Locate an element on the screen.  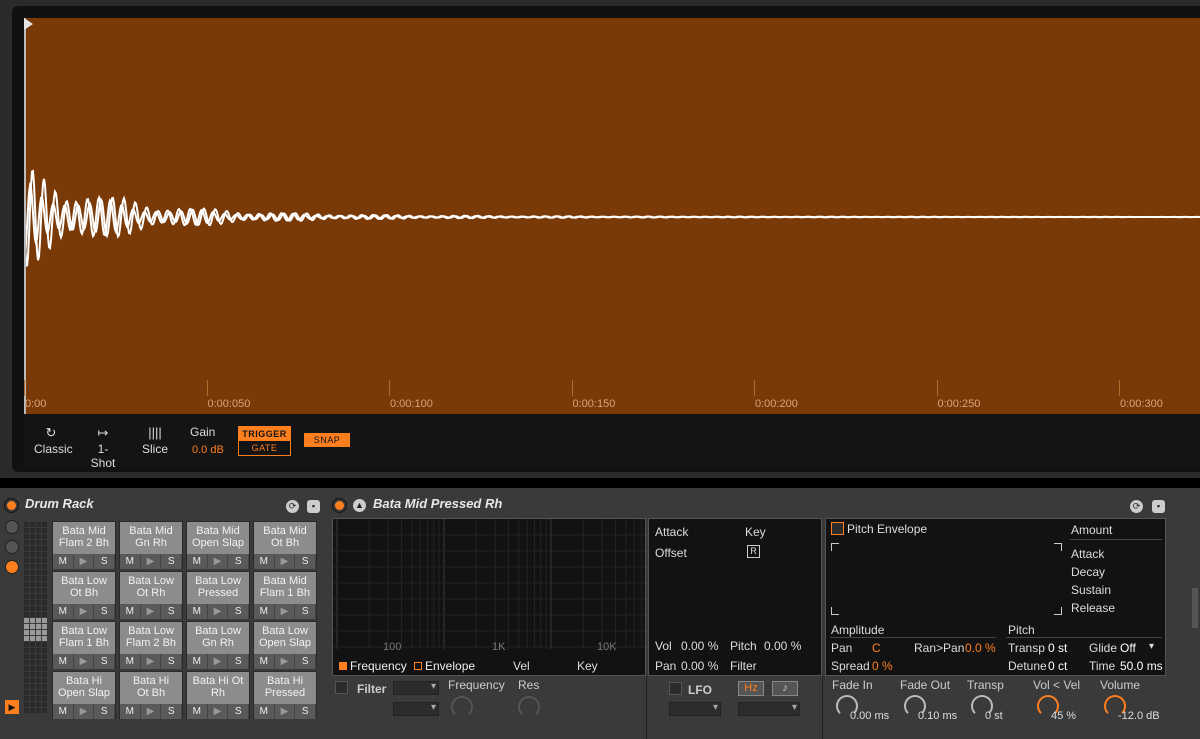
pad-overview-grid is located at coordinates (37, 620).